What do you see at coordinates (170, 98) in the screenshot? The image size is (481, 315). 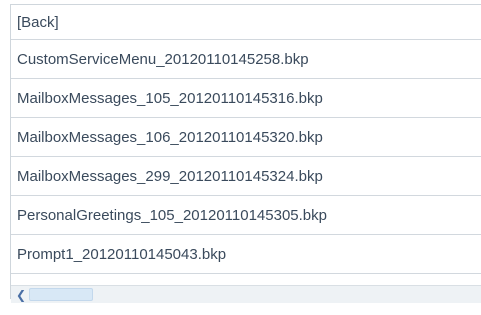 I see `file-name: MailboxMessages_105_20120110145316.bkp` at bounding box center [170, 98].